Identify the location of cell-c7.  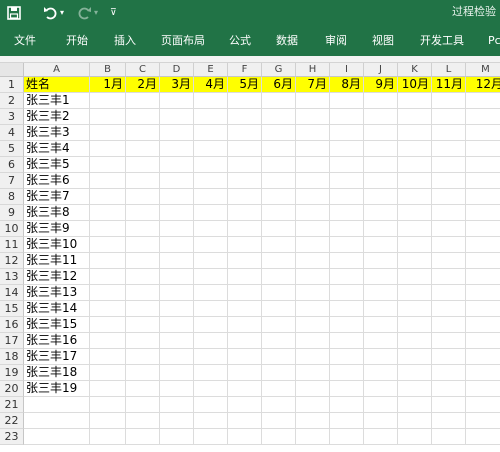
(143, 181).